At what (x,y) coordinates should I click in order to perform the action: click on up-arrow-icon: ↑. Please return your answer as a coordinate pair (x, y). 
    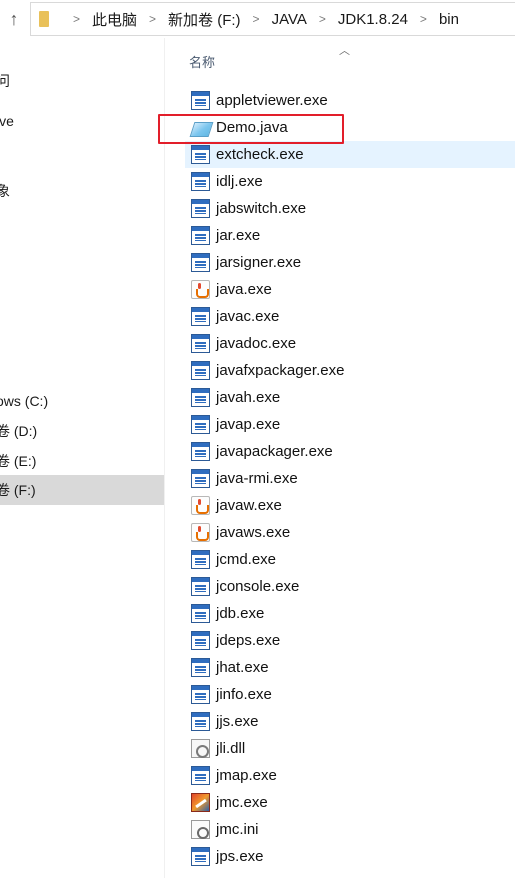
    Looking at the image, I should click on (14, 19).